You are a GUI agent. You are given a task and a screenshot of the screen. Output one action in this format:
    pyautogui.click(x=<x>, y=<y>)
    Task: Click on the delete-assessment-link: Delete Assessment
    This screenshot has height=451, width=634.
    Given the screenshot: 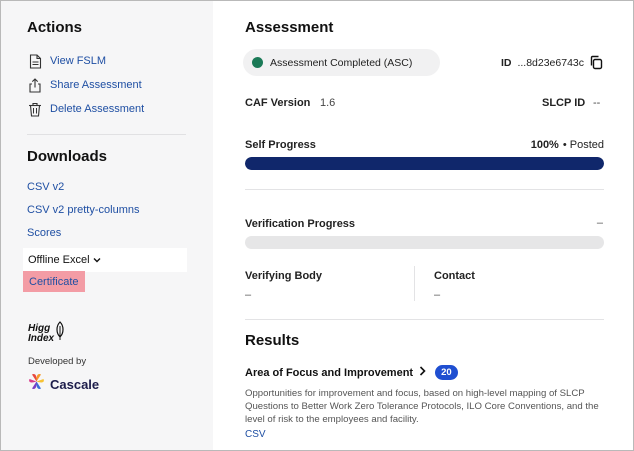 What is the action you would take?
    pyautogui.click(x=85, y=109)
    